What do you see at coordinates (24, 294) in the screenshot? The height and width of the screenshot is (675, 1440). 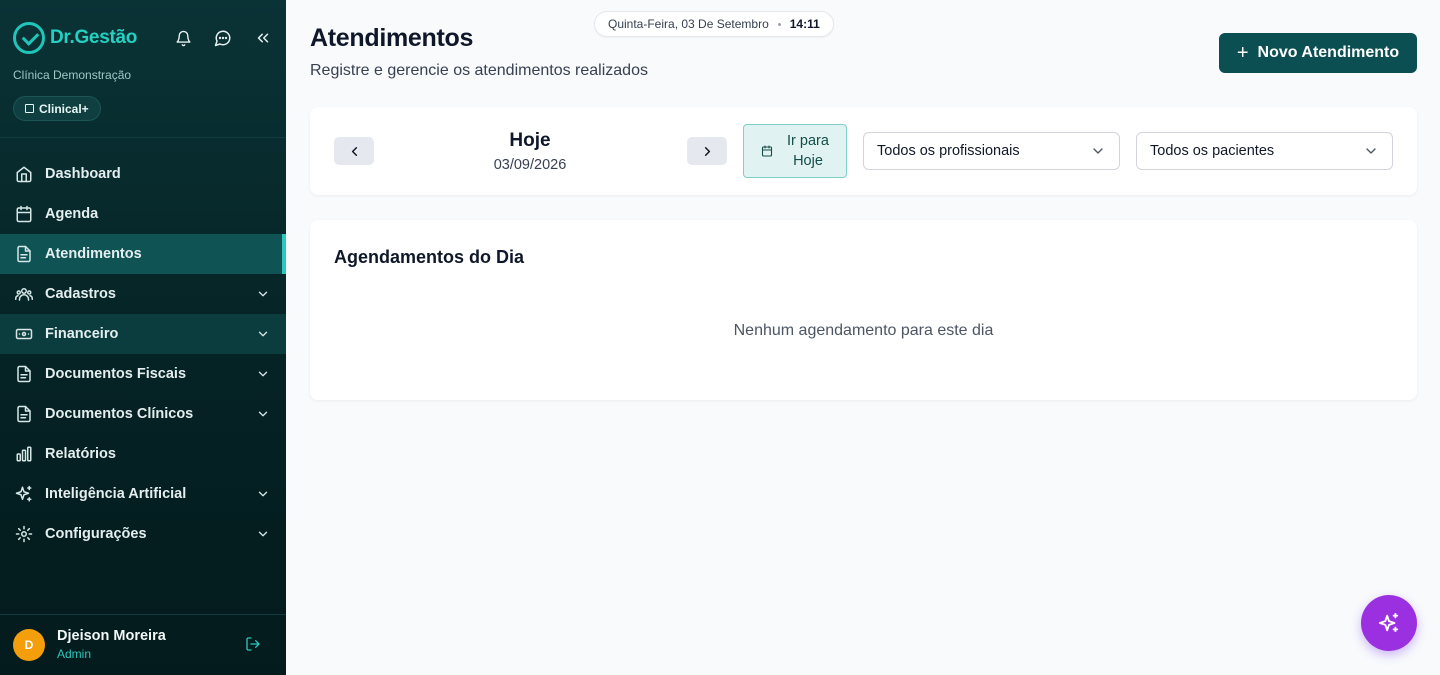 I see `users-icon` at bounding box center [24, 294].